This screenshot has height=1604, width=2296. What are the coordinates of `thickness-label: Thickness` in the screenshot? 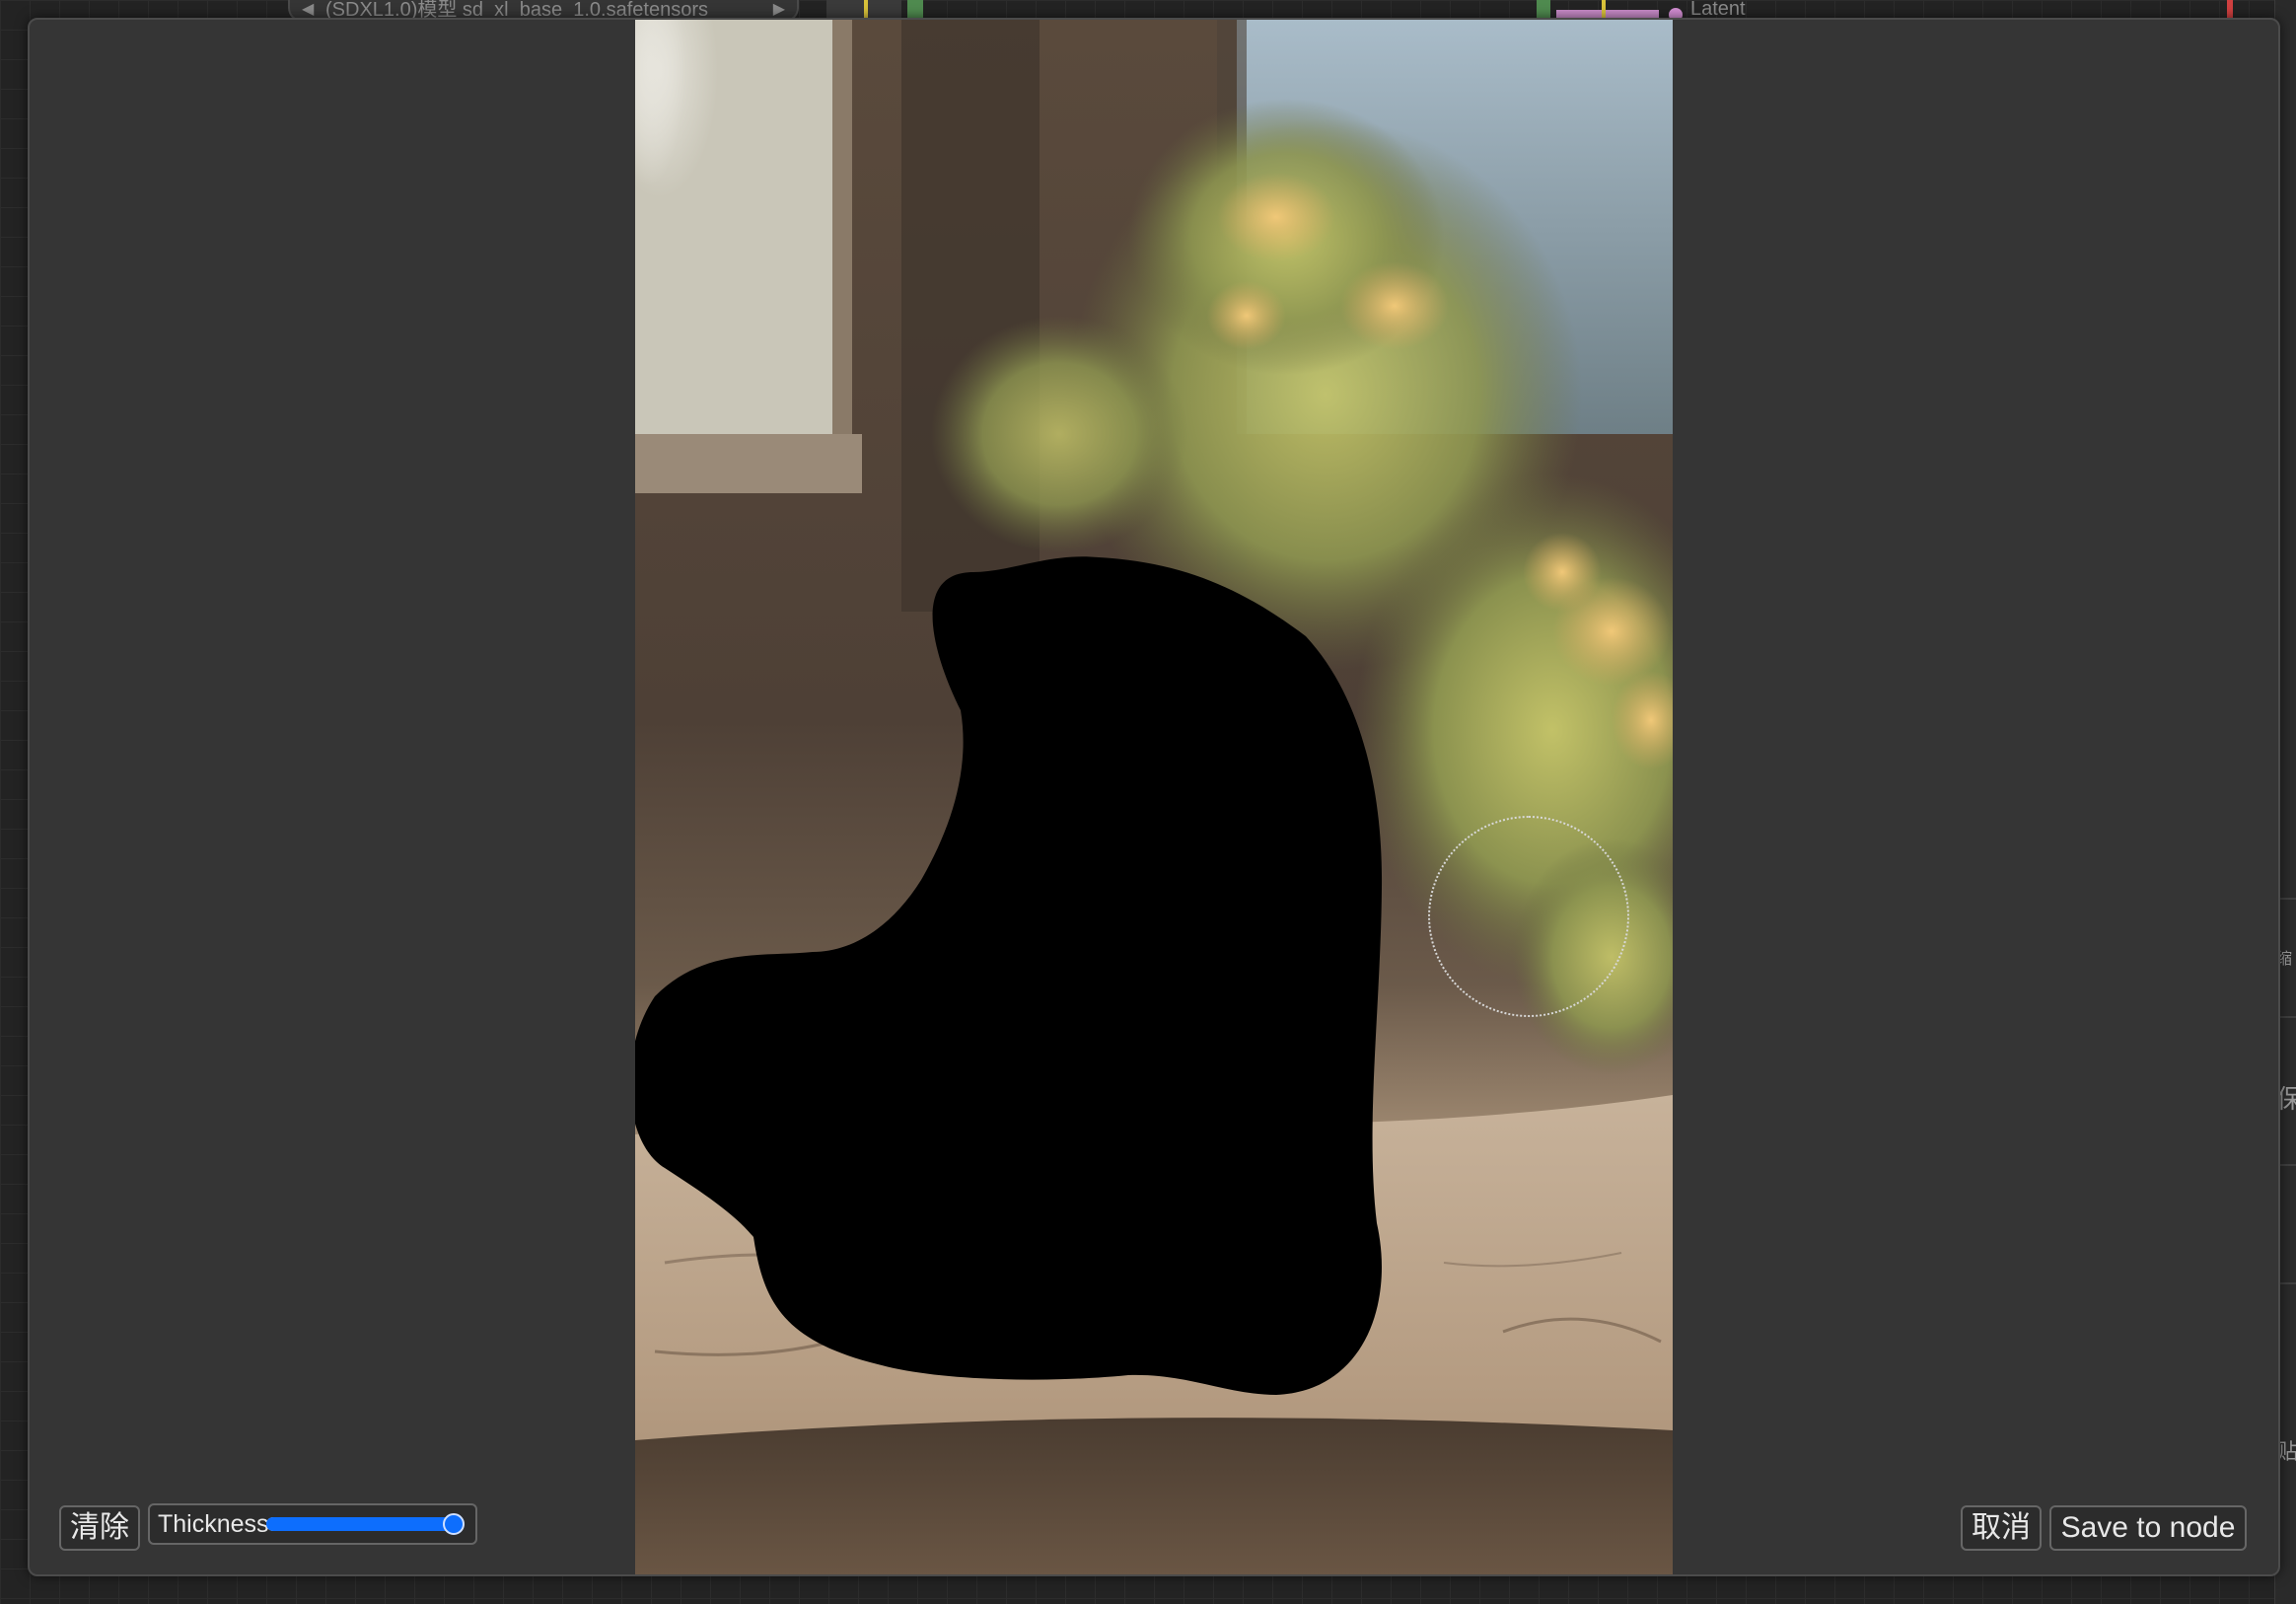 It's located at (214, 1524).